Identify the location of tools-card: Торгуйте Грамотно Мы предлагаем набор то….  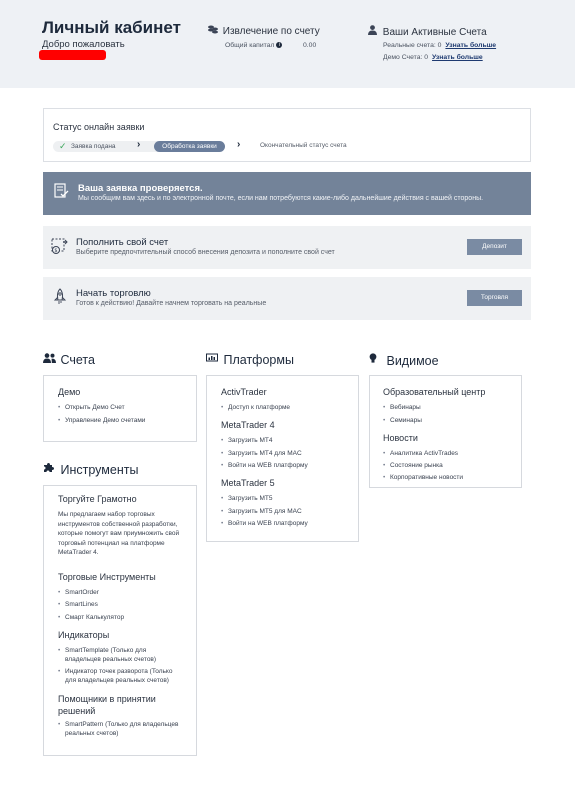
(120, 620).